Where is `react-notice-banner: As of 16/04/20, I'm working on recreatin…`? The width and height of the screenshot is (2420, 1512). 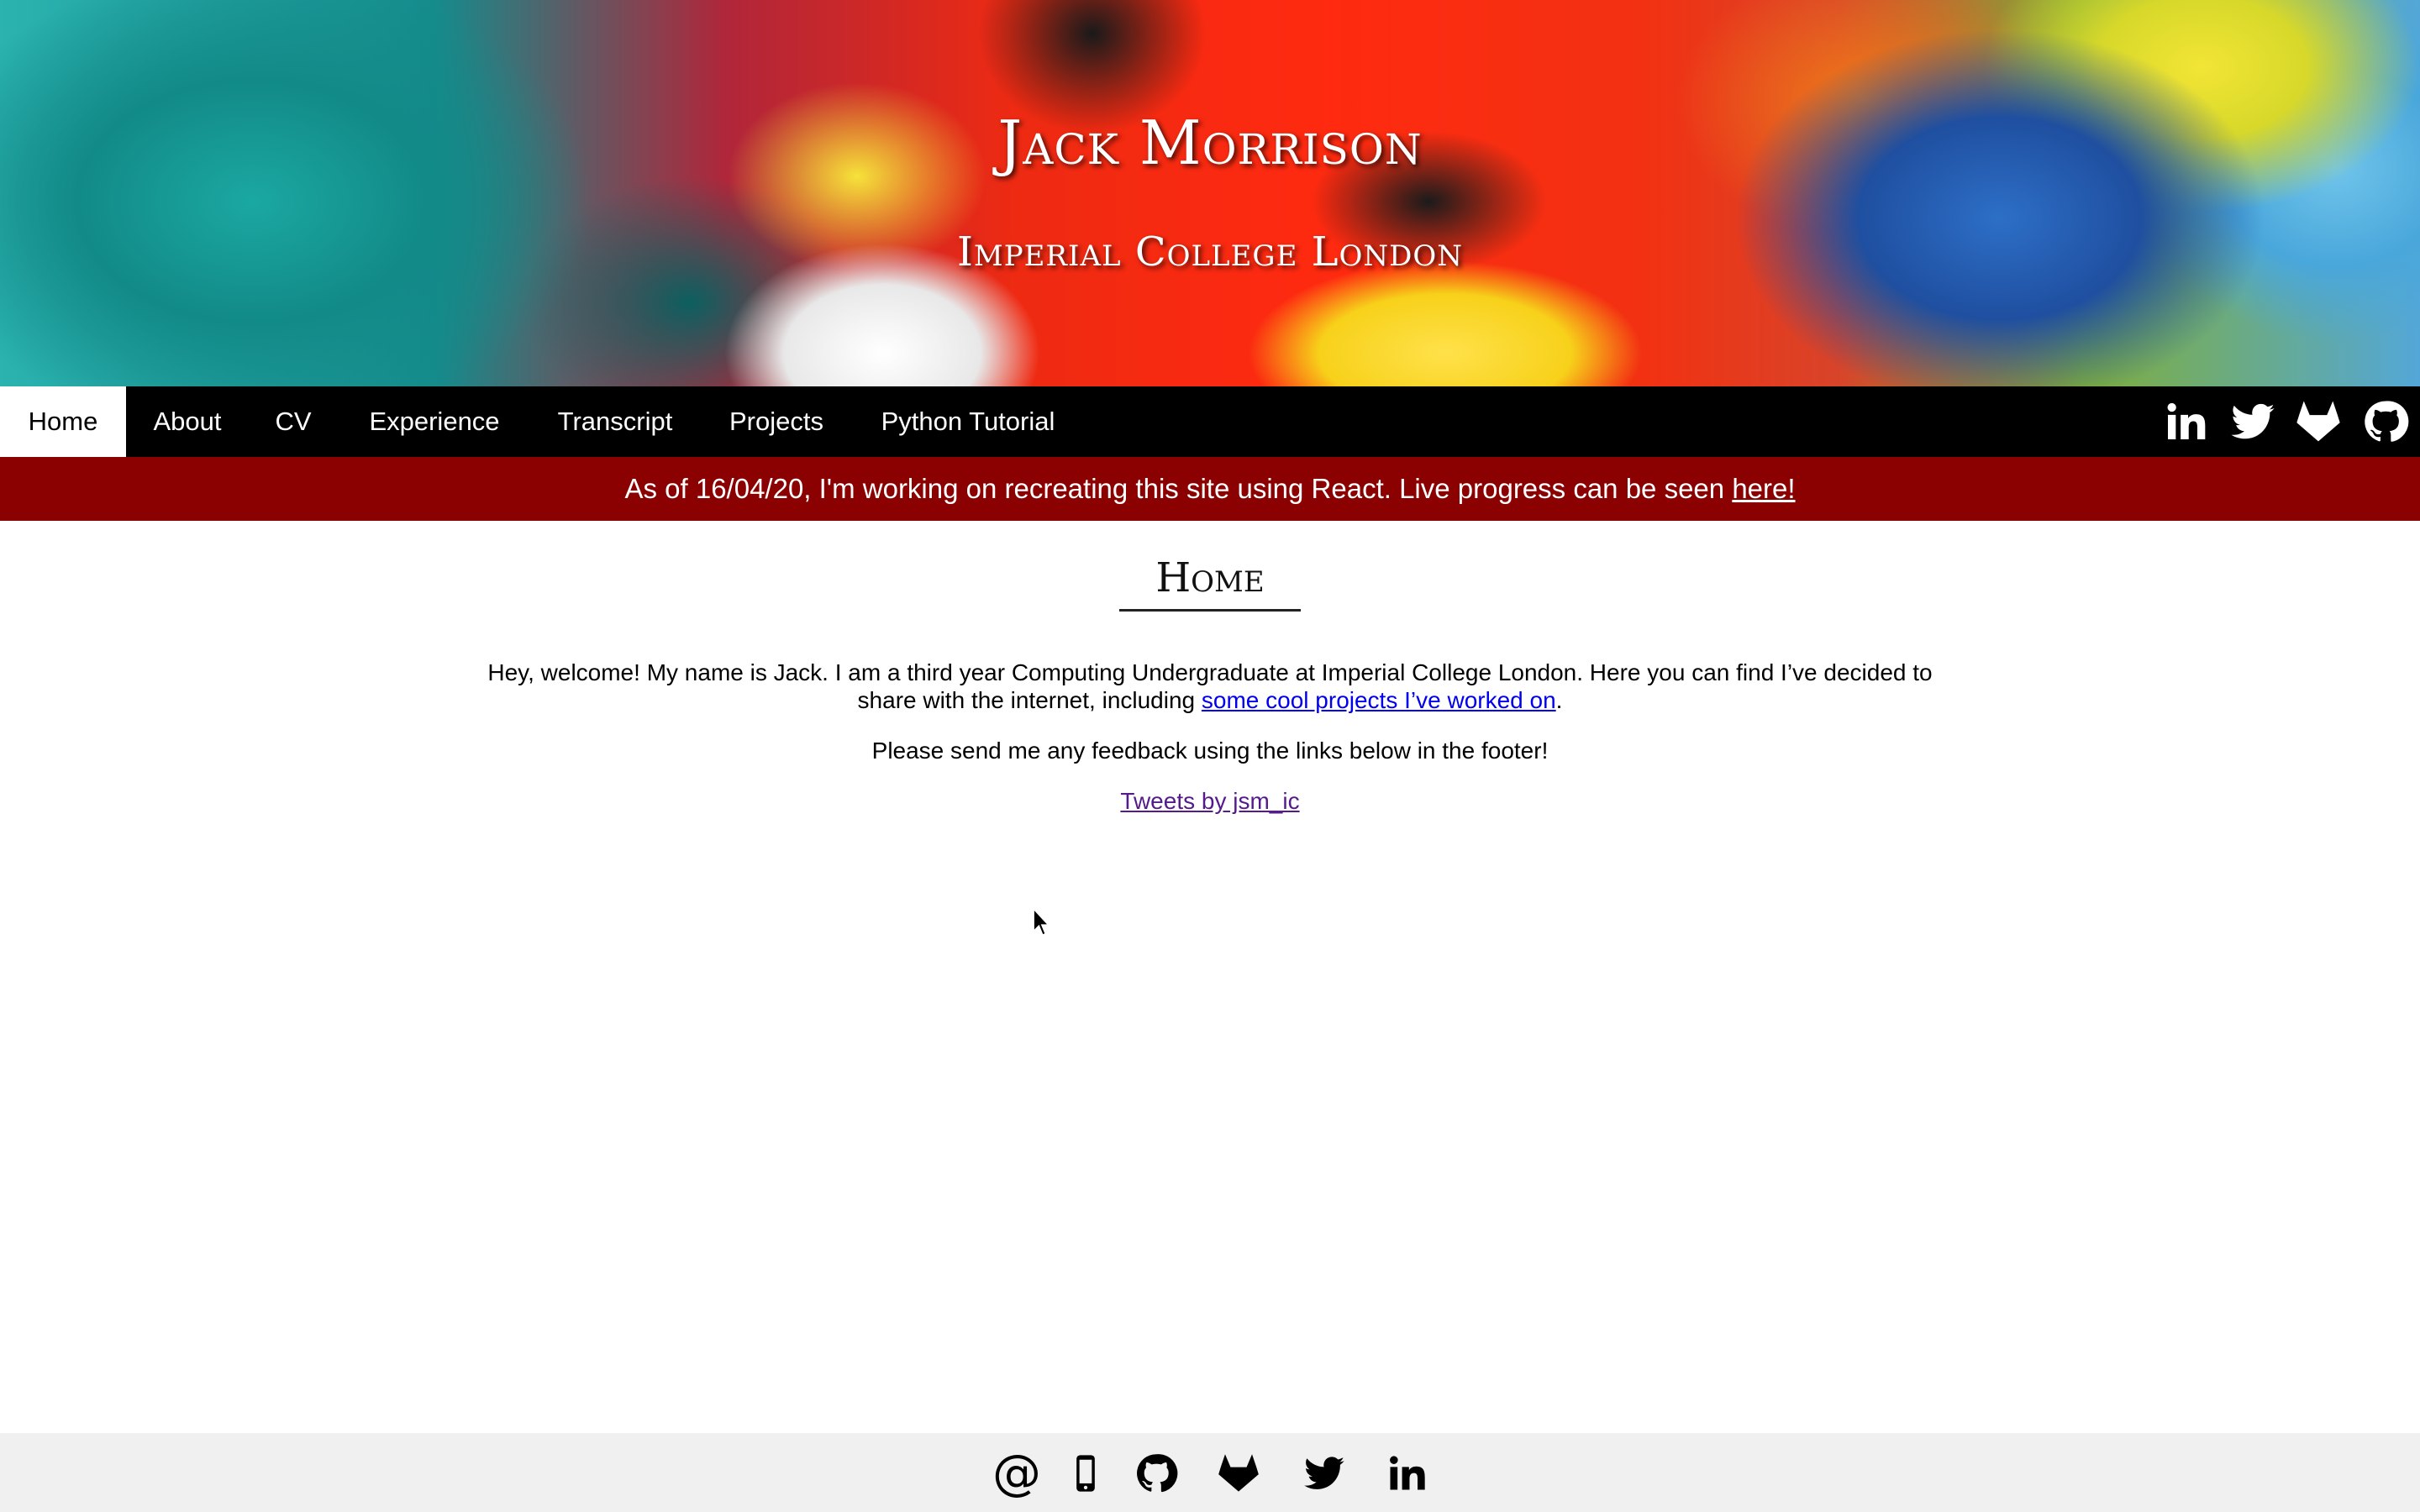
react-notice-banner: As of 16/04/20, I'm working on recreatin… is located at coordinates (1210, 489).